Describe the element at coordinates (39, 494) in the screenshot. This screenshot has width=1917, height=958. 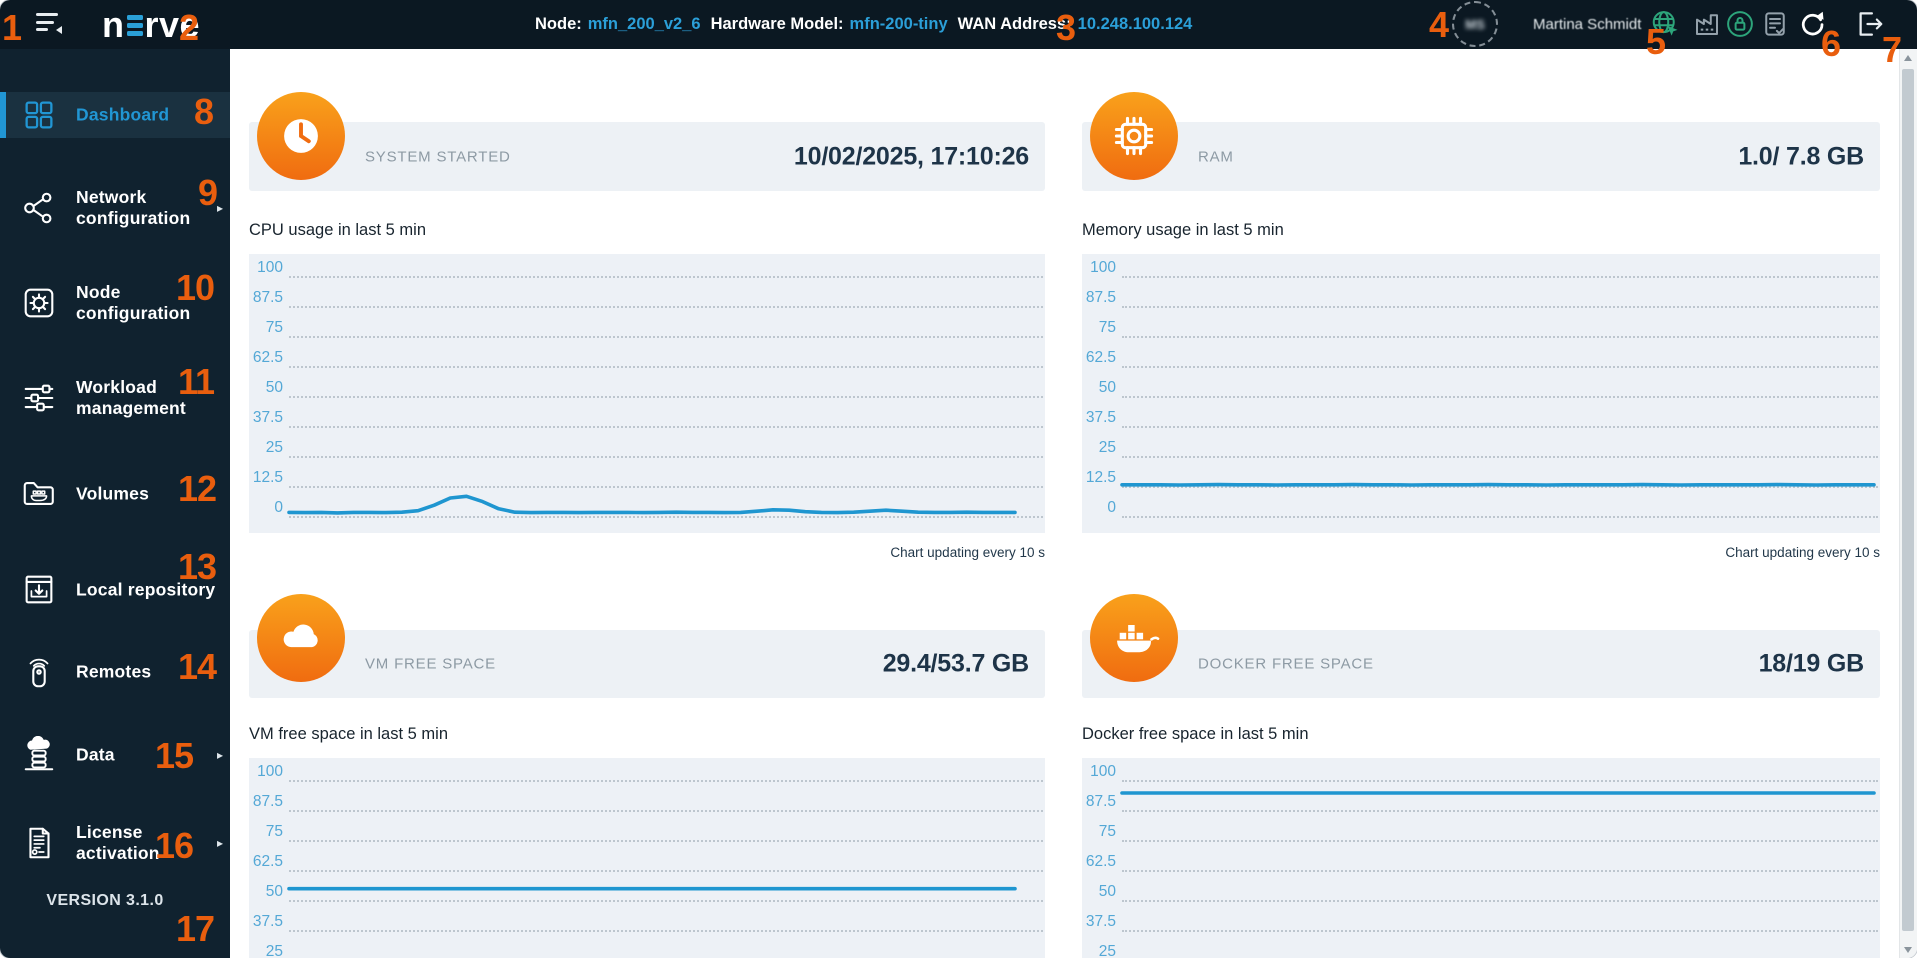
I see `volumes-folder-icon` at that location.